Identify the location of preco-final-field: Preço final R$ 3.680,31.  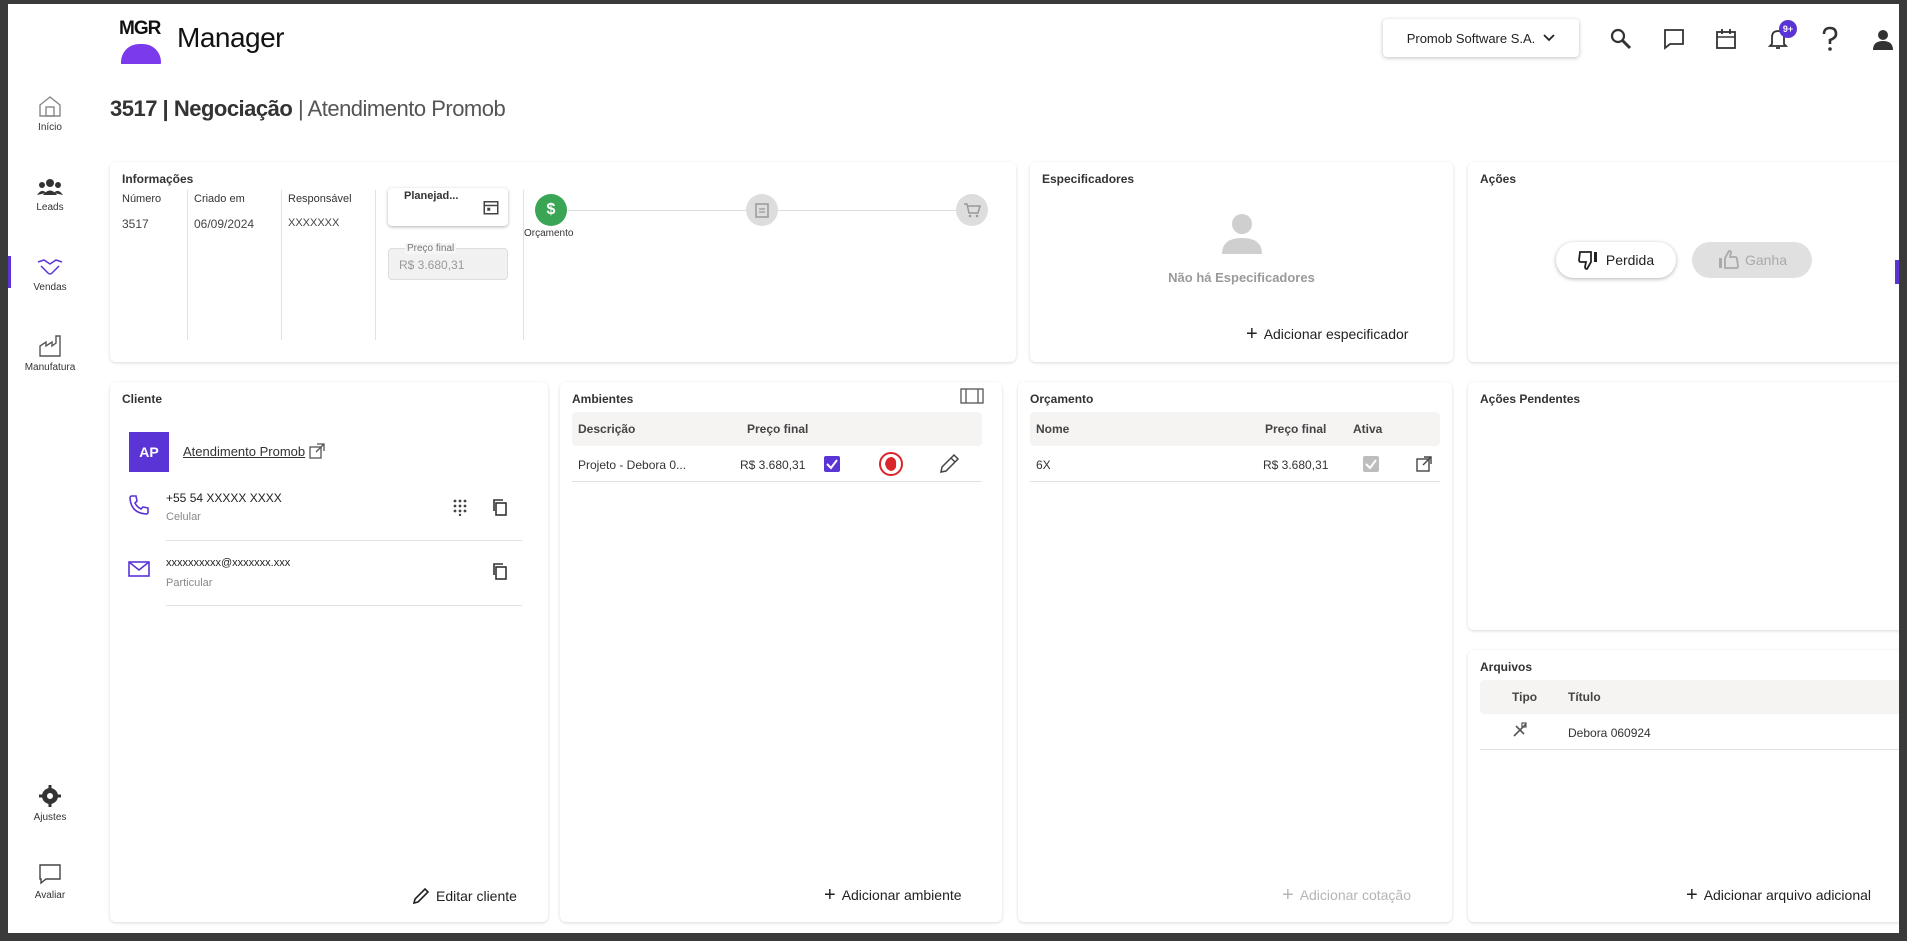
(448, 261).